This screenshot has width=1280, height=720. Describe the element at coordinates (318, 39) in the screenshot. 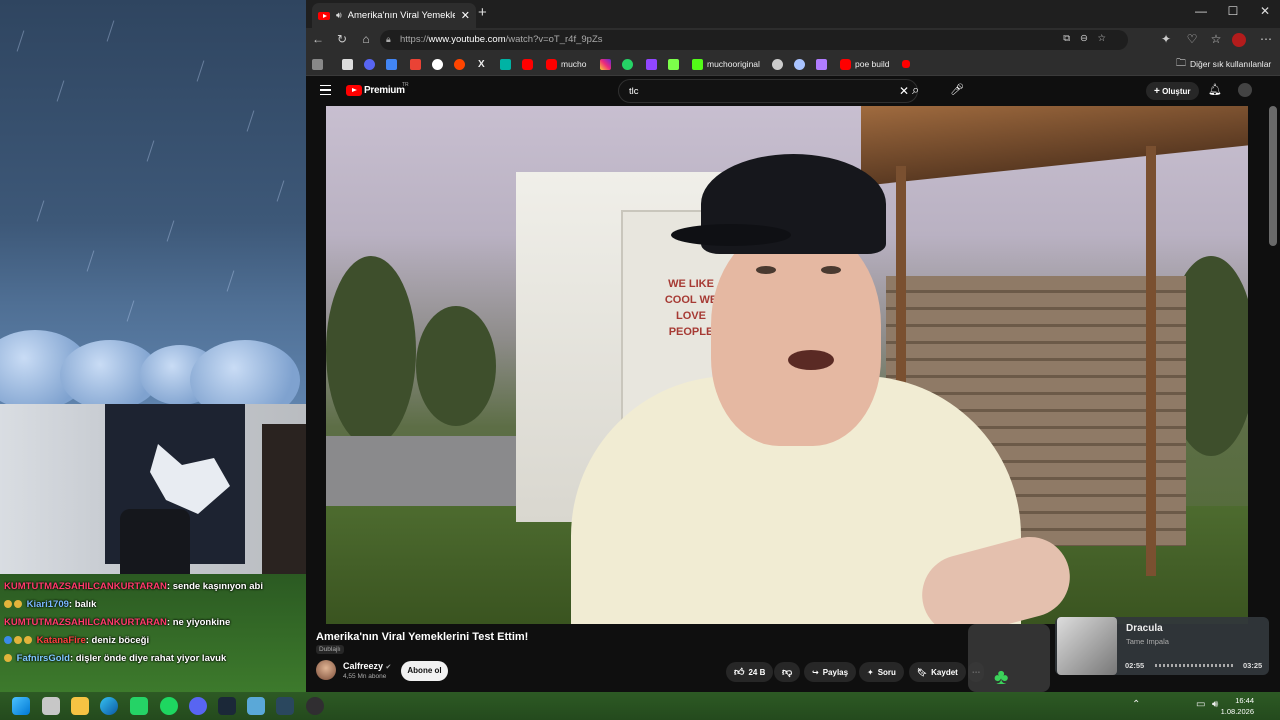

I see `back-icon: ←` at that location.